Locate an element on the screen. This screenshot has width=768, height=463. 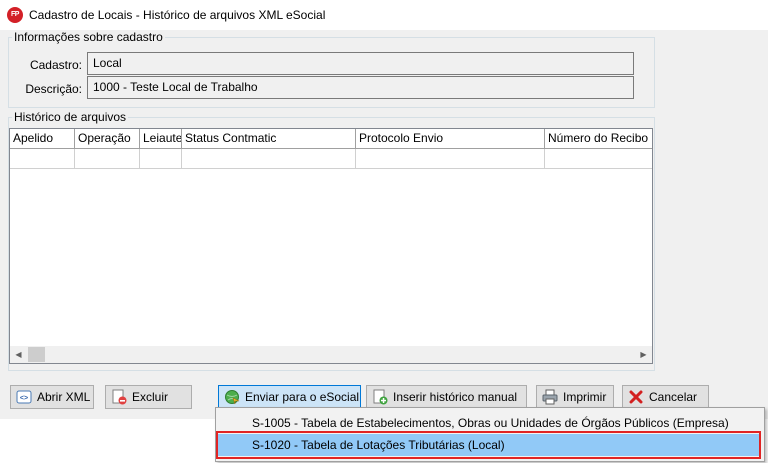
abrir-xml-button: <> Abrir XML is located at coordinates (52, 397).